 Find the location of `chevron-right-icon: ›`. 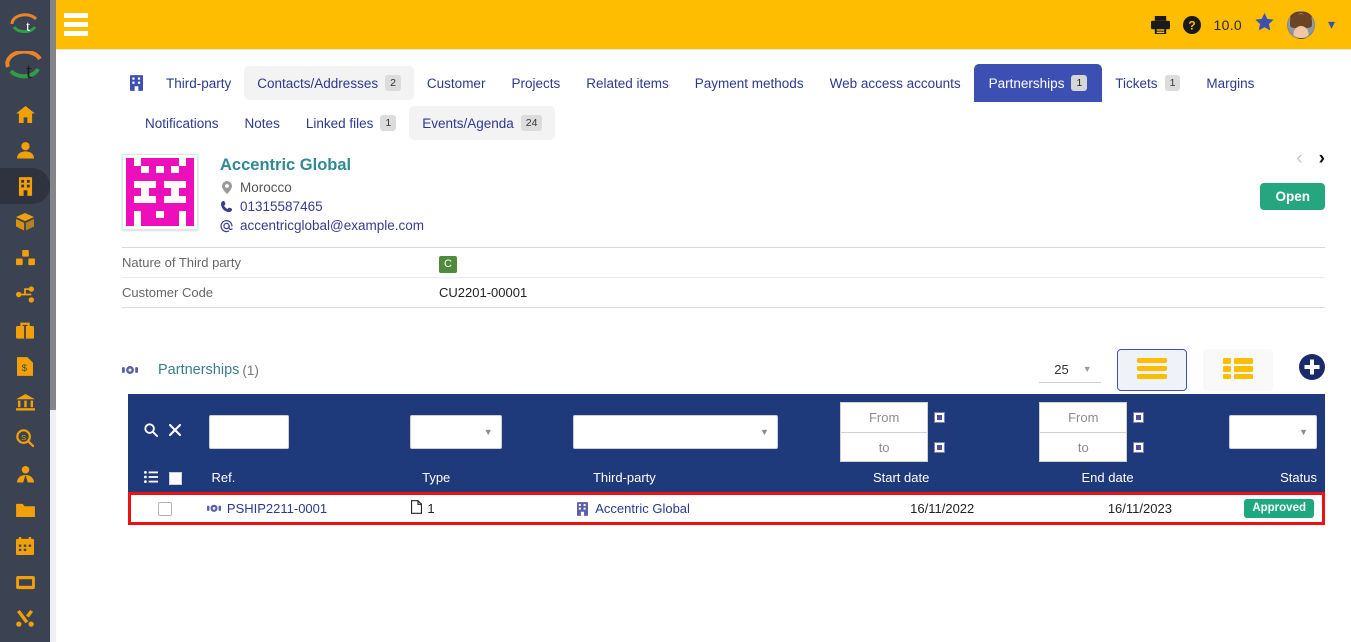

chevron-right-icon: › is located at coordinates (1322, 159).